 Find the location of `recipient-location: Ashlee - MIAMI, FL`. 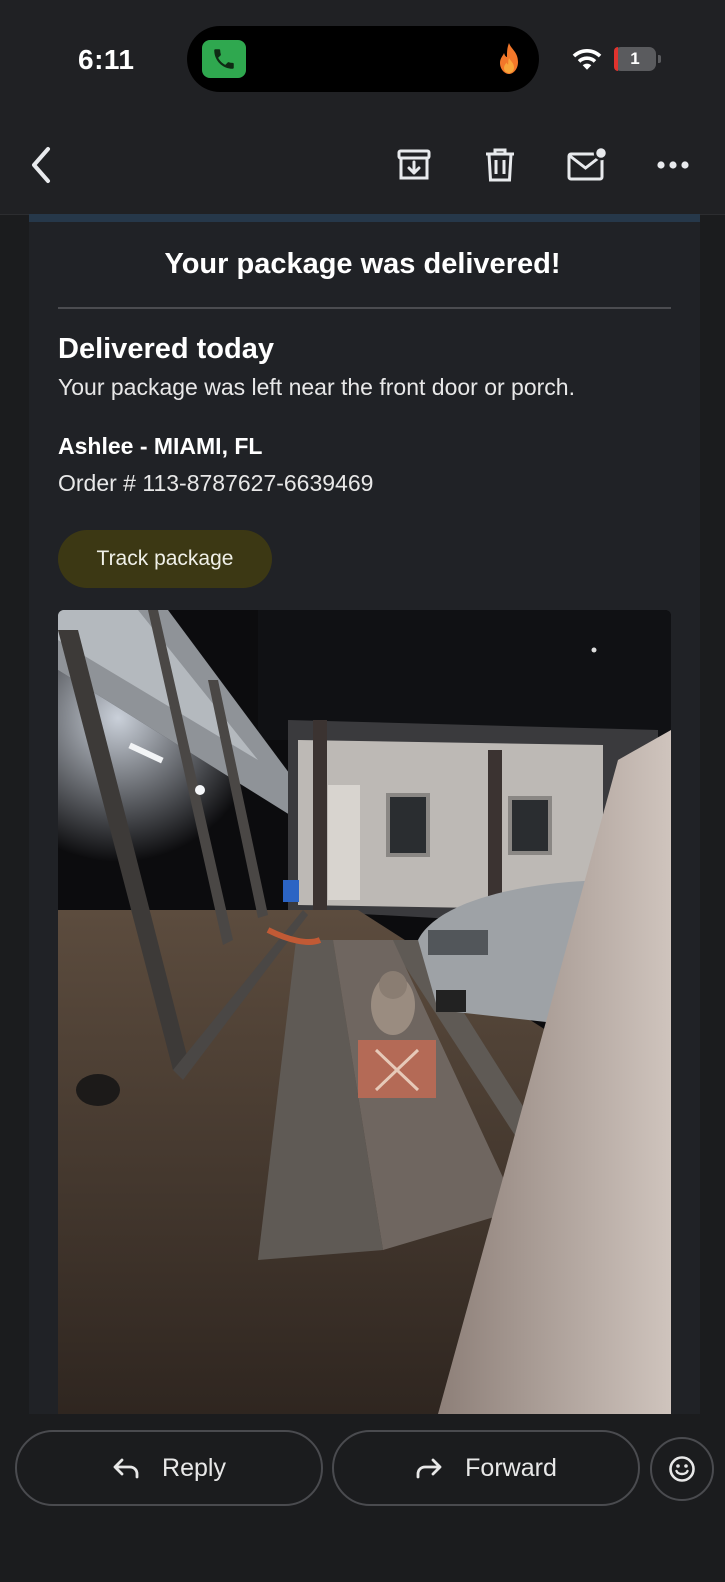

recipient-location: Ashlee - MIAMI, FL is located at coordinates (160, 446).